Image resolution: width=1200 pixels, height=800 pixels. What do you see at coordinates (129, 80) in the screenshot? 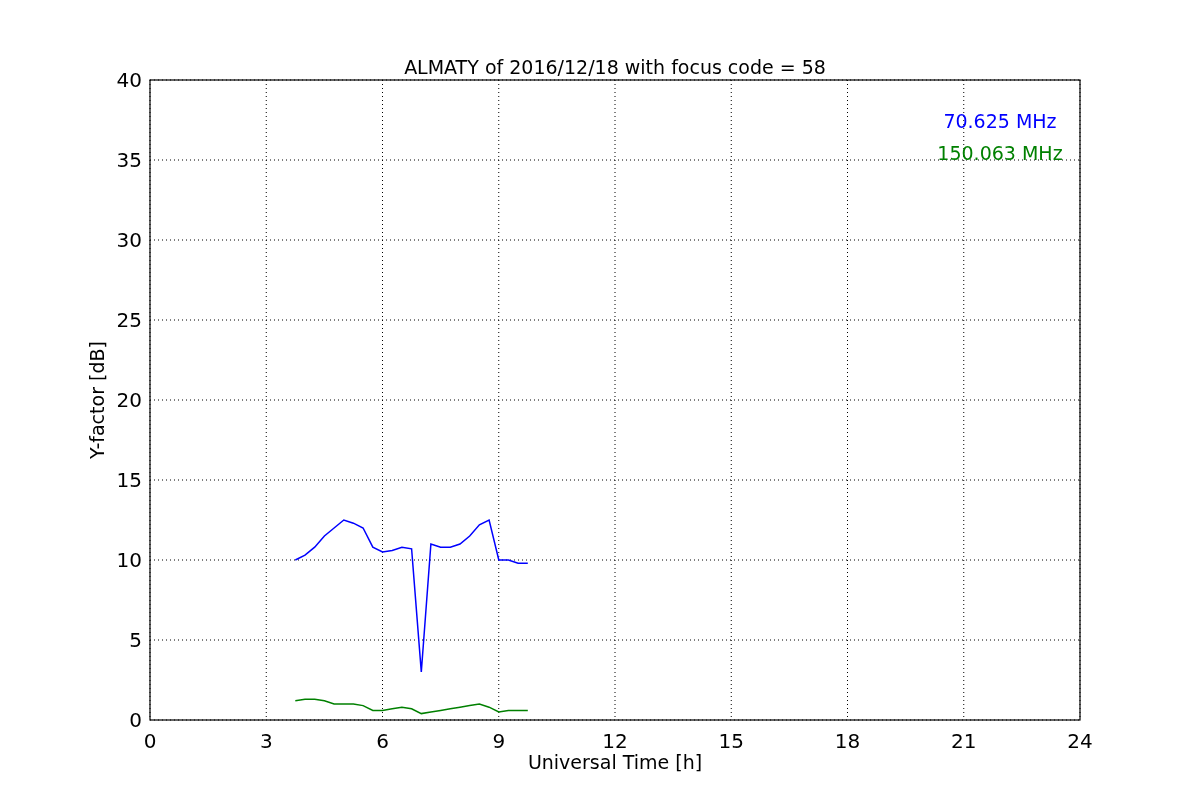
I see `y-tick-label: 40` at bounding box center [129, 80].